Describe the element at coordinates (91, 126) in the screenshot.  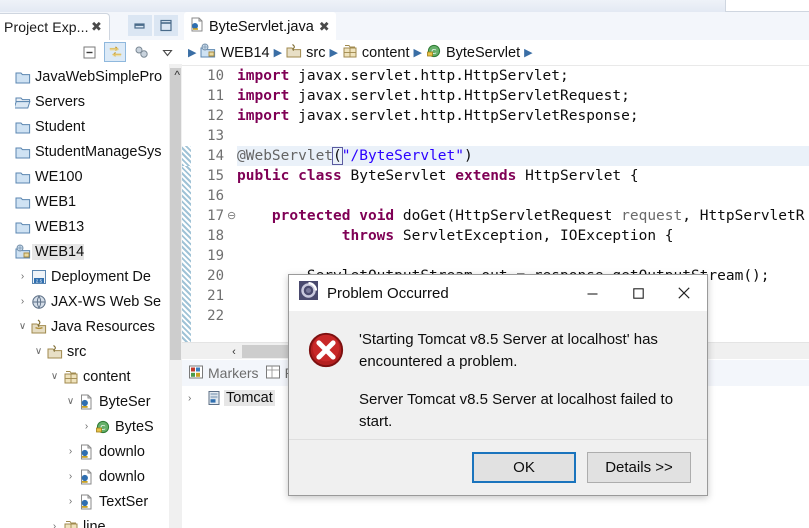
I see `tree-item-student: Student` at that location.